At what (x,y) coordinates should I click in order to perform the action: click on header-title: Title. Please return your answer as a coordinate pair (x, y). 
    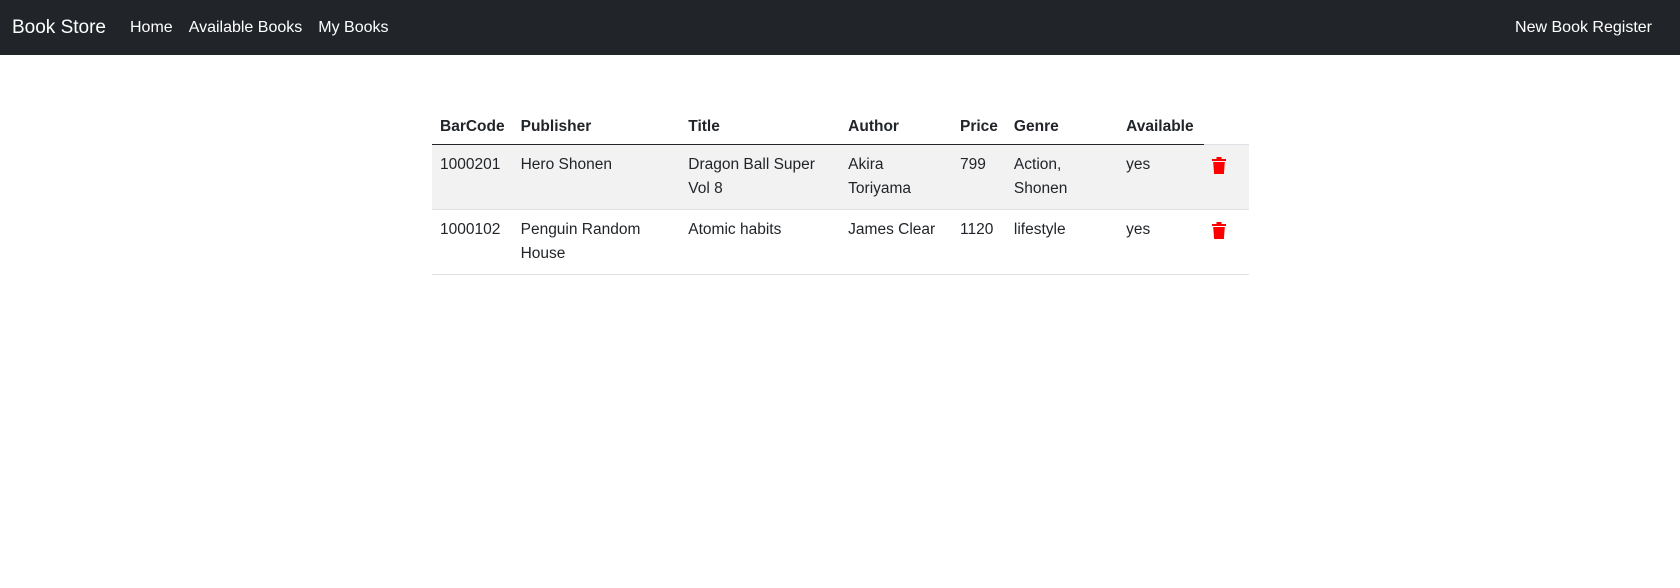
    Looking at the image, I should click on (760, 125).